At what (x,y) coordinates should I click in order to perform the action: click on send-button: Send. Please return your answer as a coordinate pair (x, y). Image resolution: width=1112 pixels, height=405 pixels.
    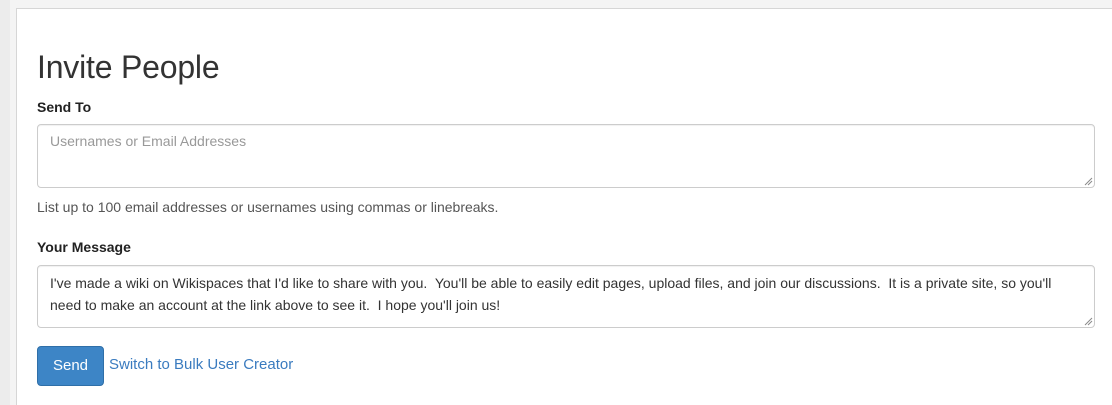
    Looking at the image, I should click on (70, 366).